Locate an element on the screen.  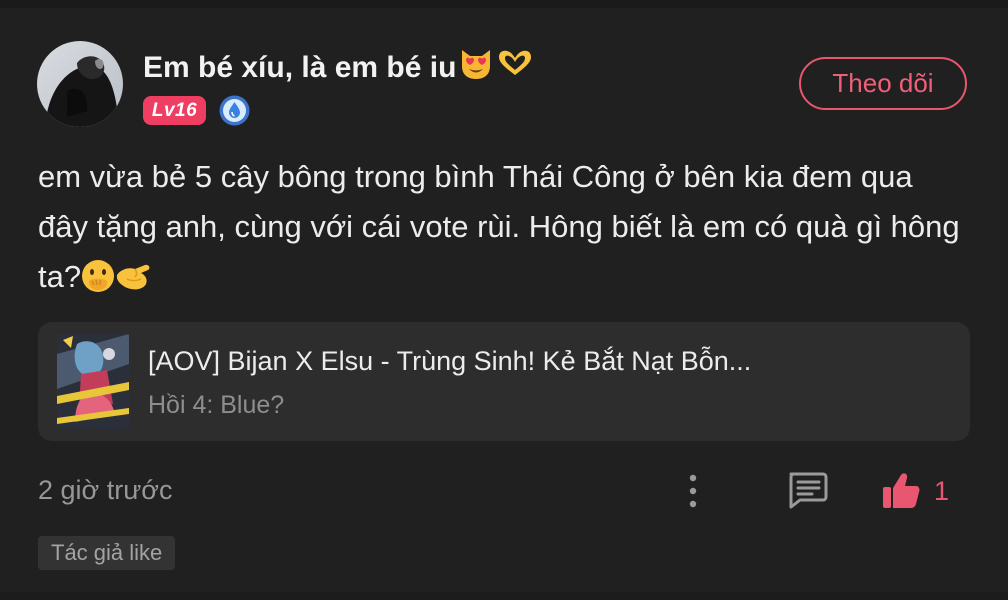
username-text: Em bé xíu, là em bé iu is located at coordinates (300, 67).